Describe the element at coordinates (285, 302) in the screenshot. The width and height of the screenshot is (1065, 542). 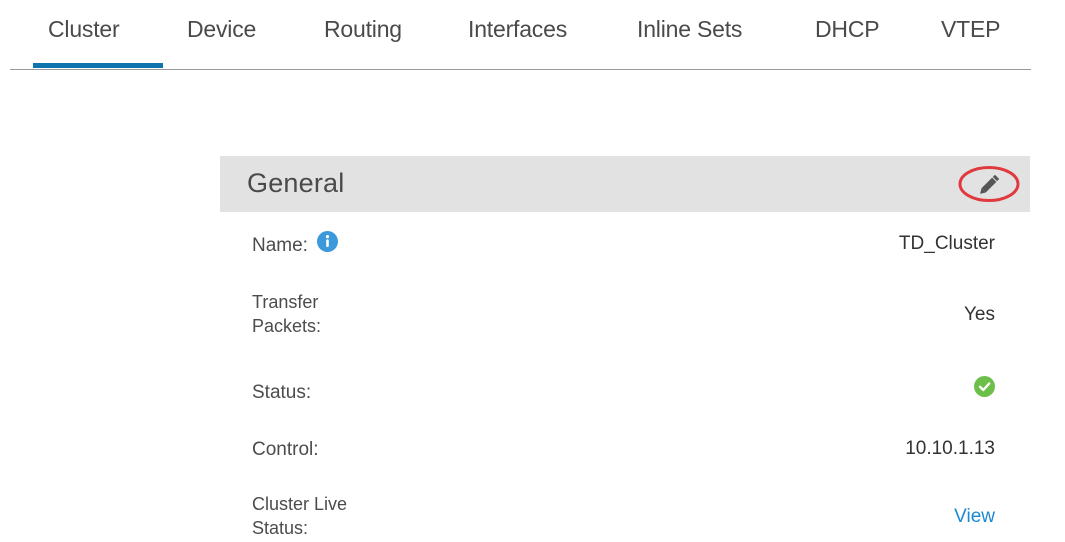
I see `transfer-label-line1: Transfer` at that location.